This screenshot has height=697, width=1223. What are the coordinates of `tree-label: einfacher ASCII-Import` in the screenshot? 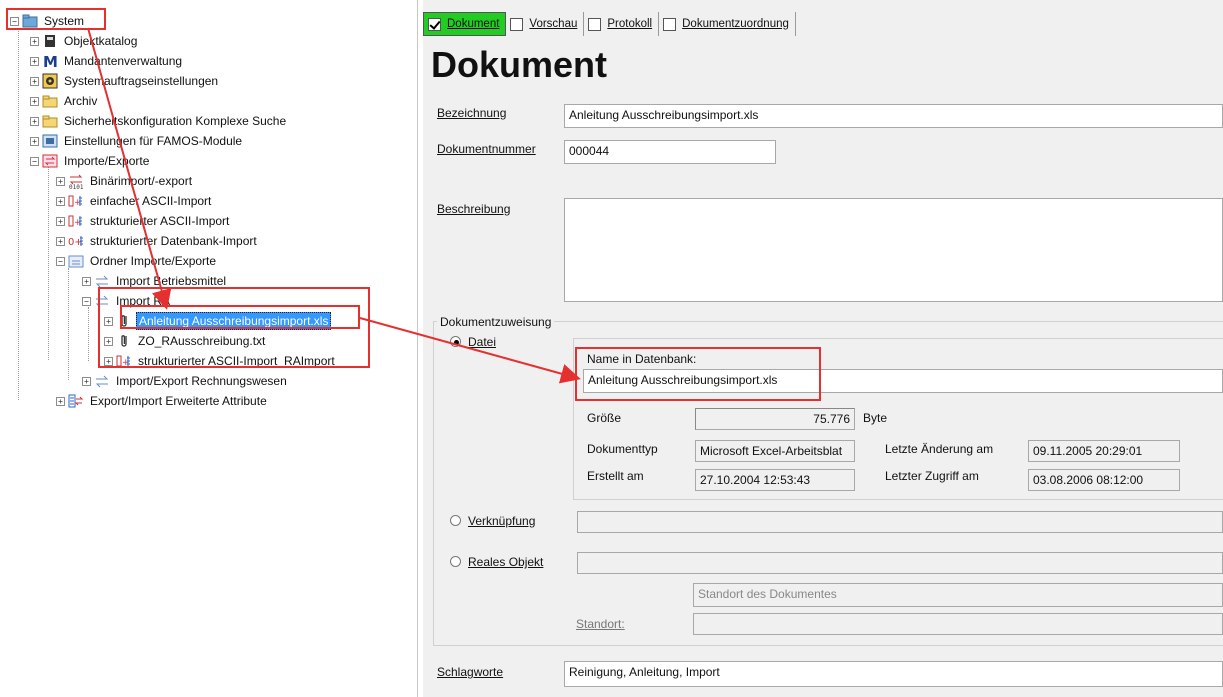 It's located at (151, 201).